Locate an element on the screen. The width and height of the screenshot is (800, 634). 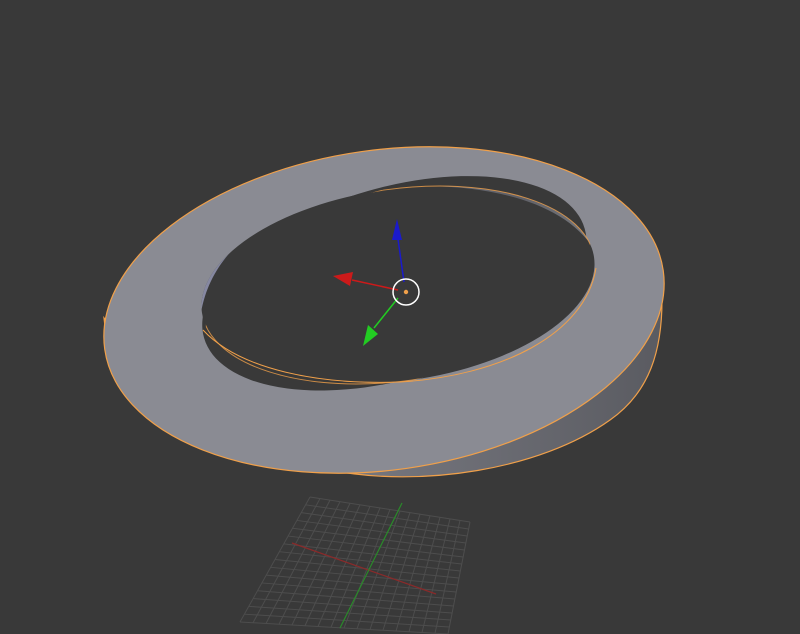
grid-y-axis-line is located at coordinates (371, 565).